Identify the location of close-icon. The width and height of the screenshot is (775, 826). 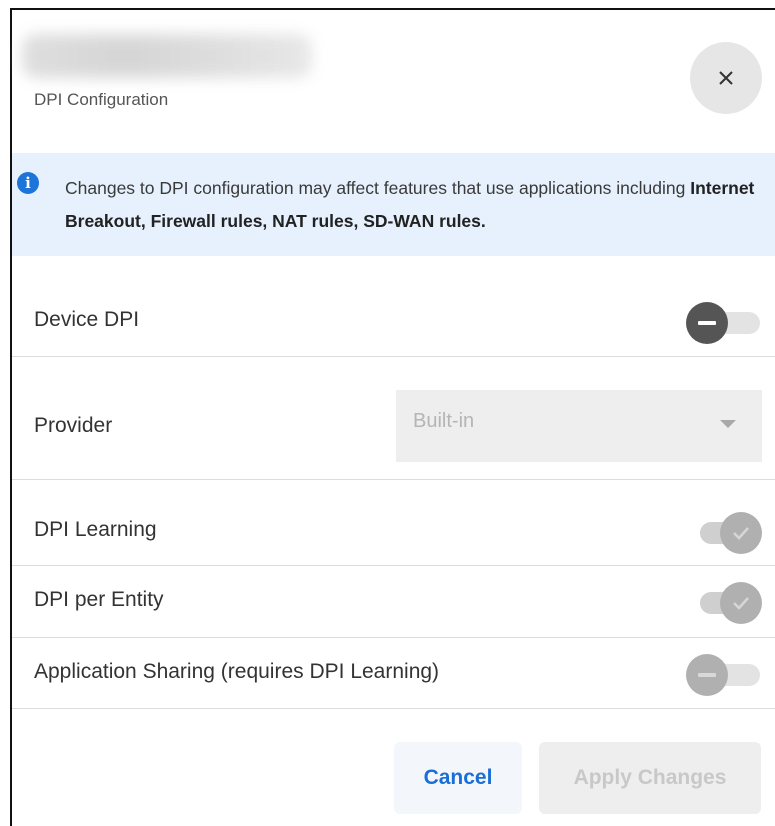
(726, 78).